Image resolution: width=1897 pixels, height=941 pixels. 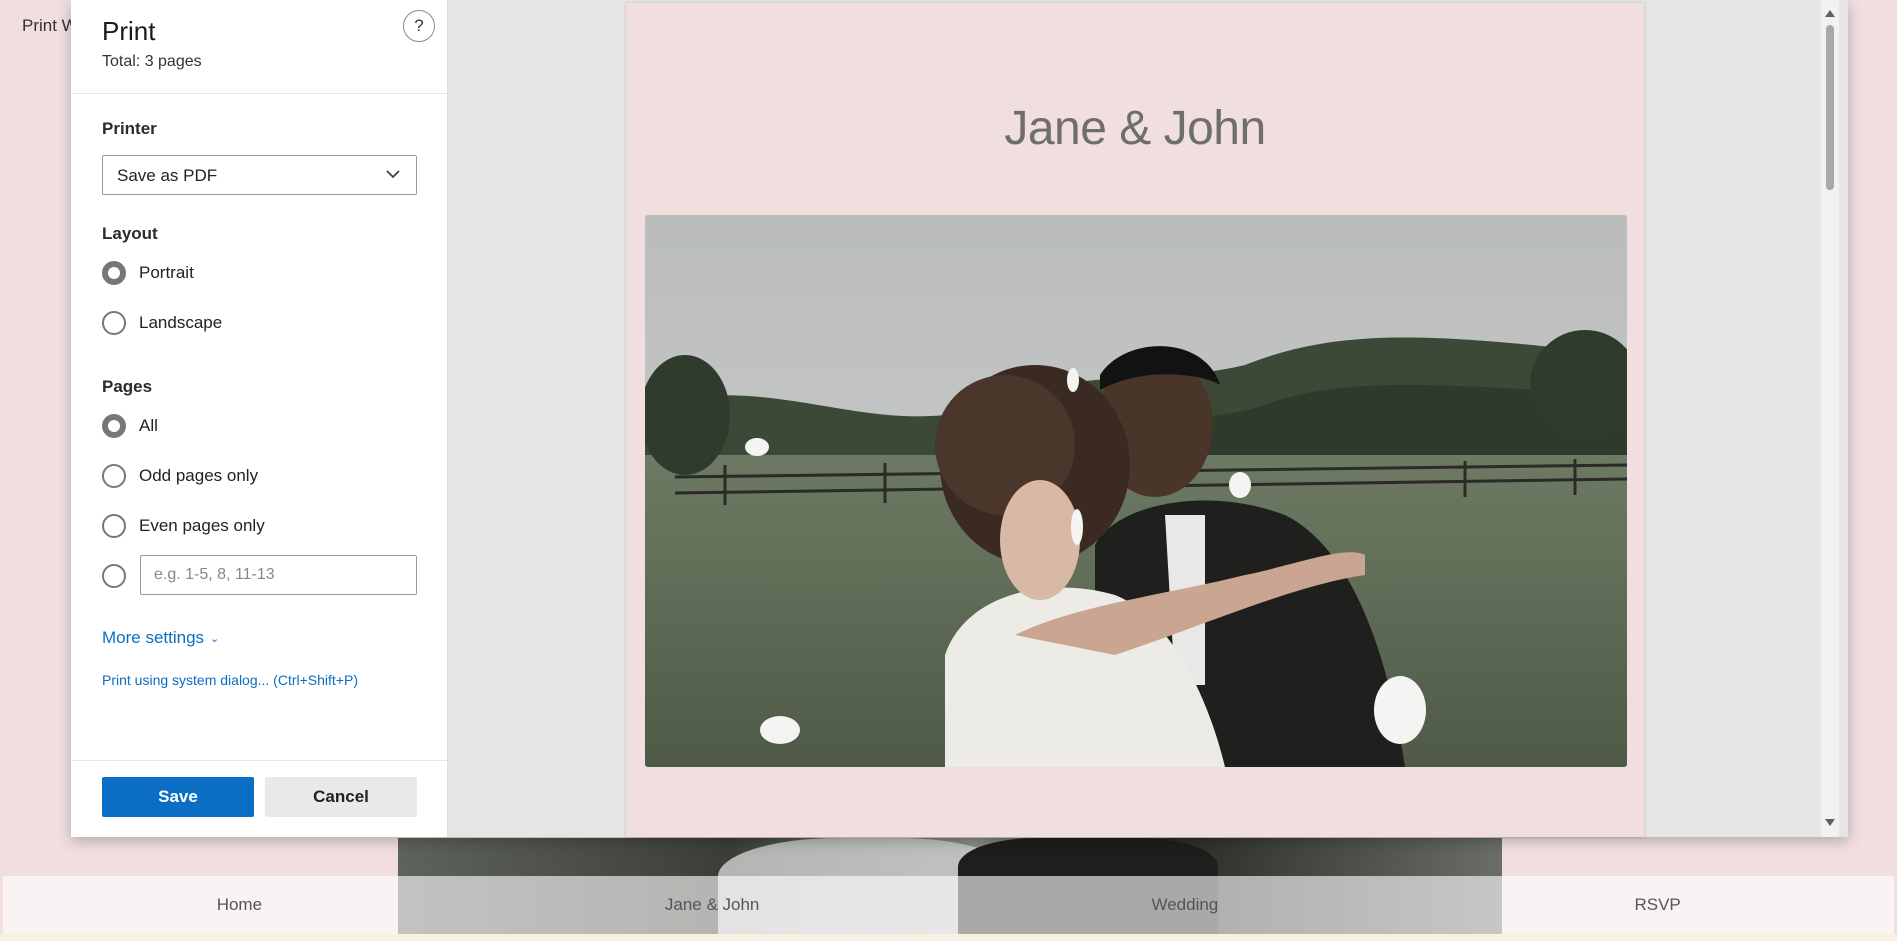 What do you see at coordinates (1830, 822) in the screenshot?
I see `scroll-down-arrow-icon` at bounding box center [1830, 822].